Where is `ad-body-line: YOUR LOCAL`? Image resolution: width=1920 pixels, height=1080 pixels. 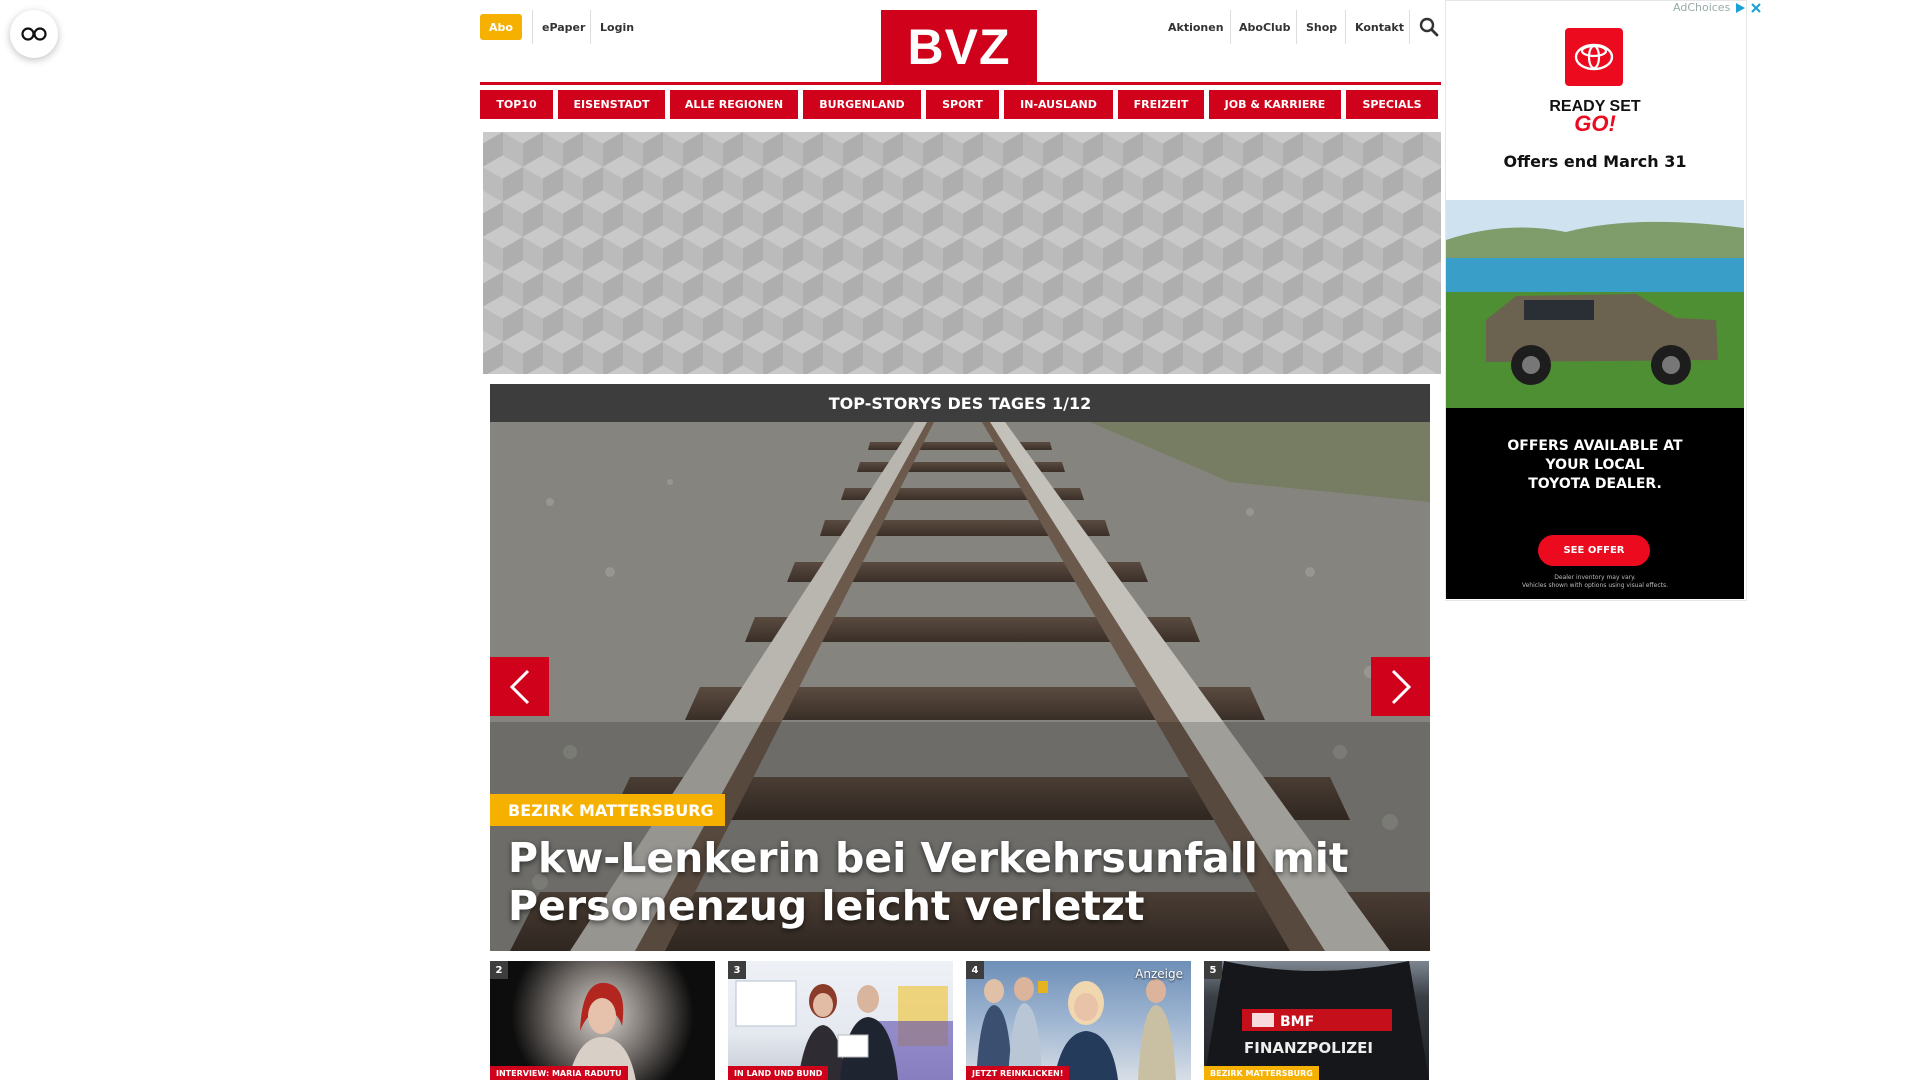
ad-body-line: YOUR LOCAL is located at coordinates (1595, 465).